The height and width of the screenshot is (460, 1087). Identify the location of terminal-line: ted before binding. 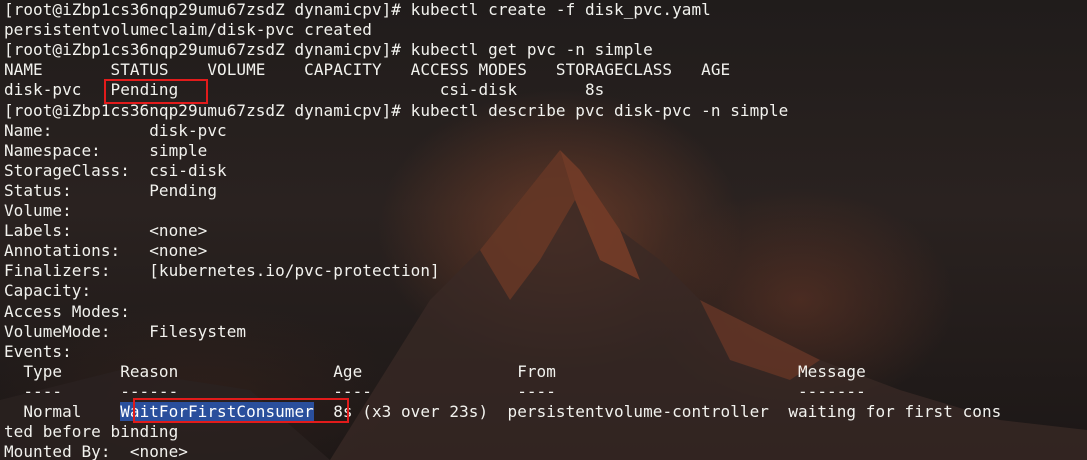
(91, 432).